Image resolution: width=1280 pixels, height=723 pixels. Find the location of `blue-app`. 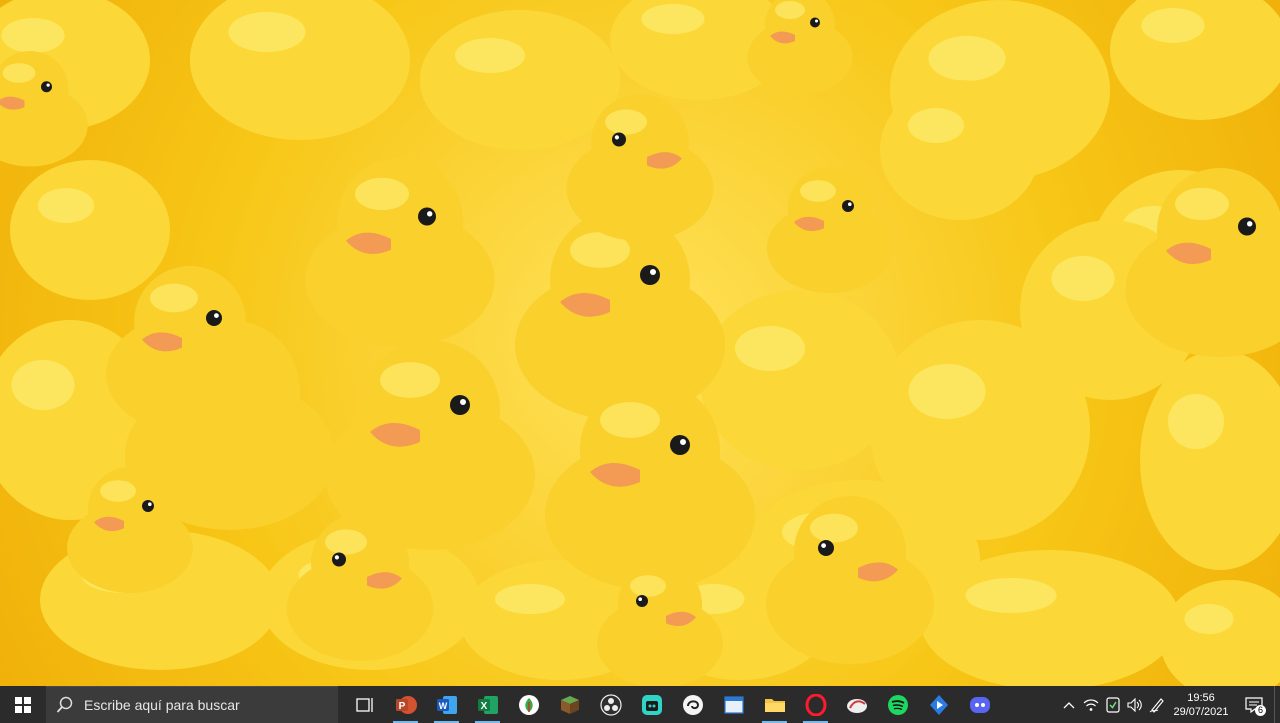

blue-app is located at coordinates (938, 704).